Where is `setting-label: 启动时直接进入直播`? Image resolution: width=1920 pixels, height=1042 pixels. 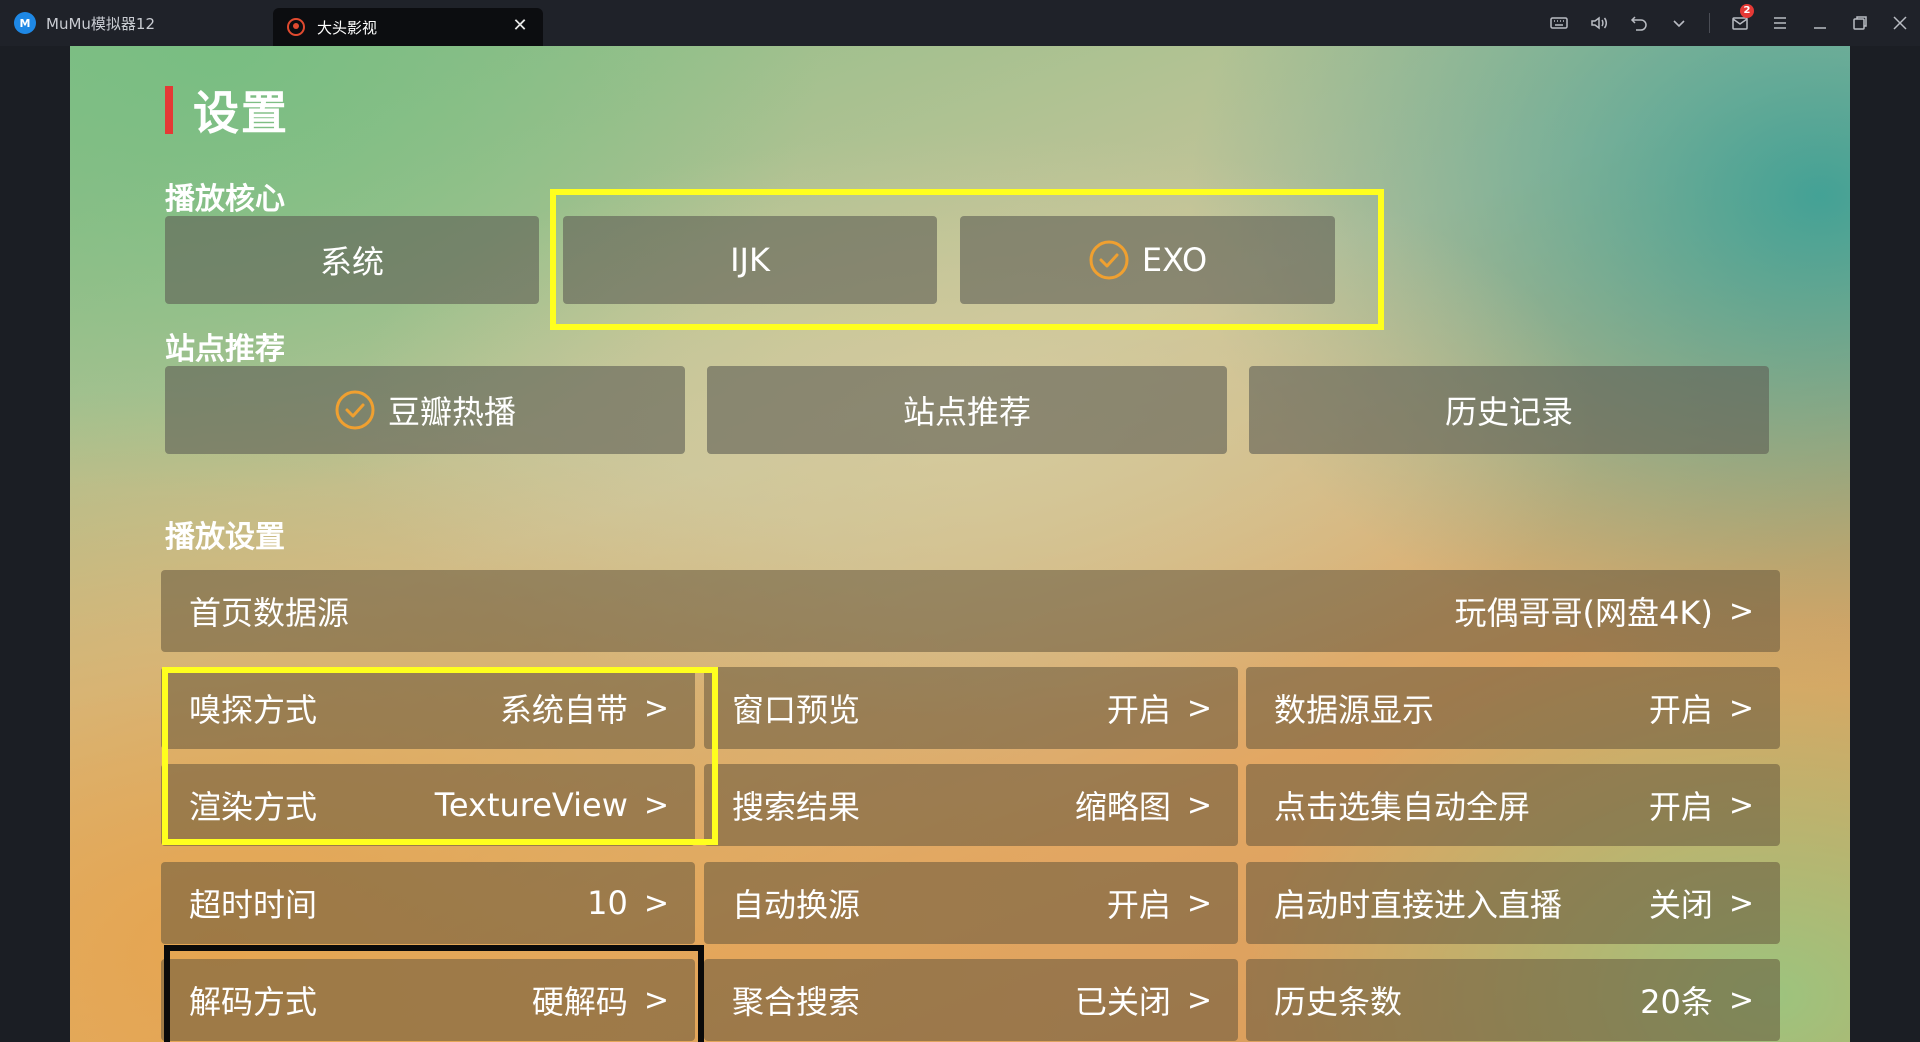
setting-label: 启动时直接进入直播 is located at coordinates (1418, 905).